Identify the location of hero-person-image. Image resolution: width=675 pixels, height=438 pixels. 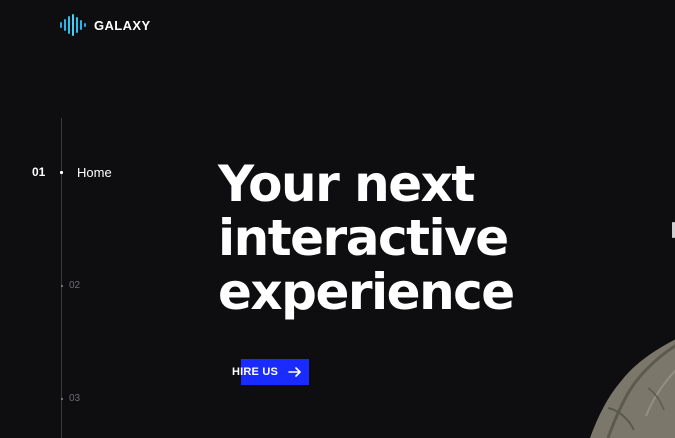
(632, 388).